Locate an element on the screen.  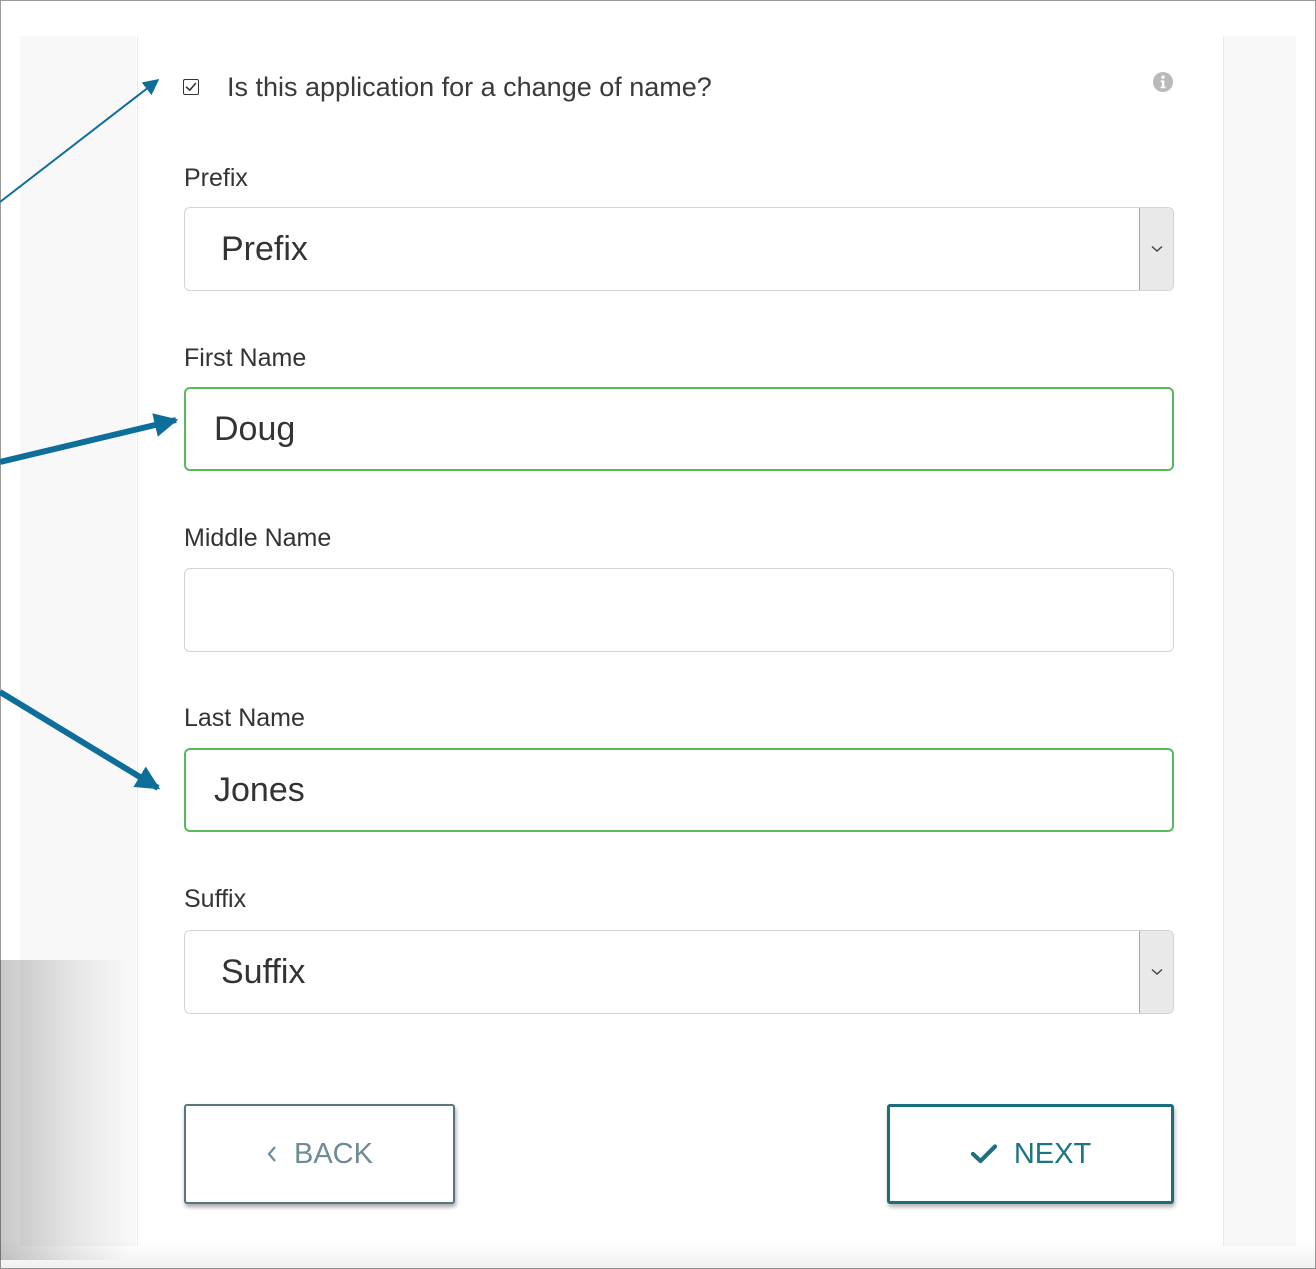
annotation-arrow-checkbox is located at coordinates (80, 141).